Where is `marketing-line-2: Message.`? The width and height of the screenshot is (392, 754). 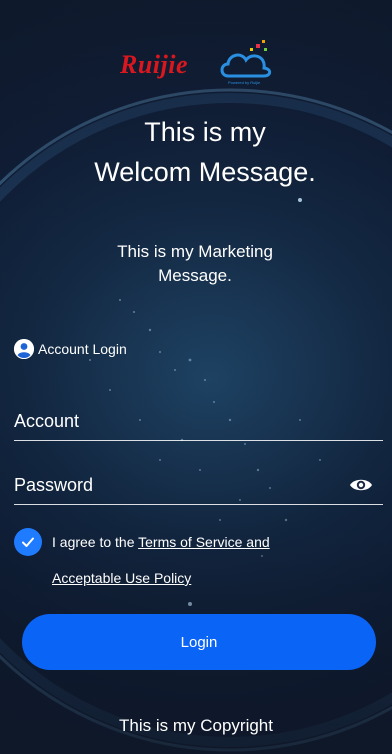 marketing-line-2: Message. is located at coordinates (195, 275).